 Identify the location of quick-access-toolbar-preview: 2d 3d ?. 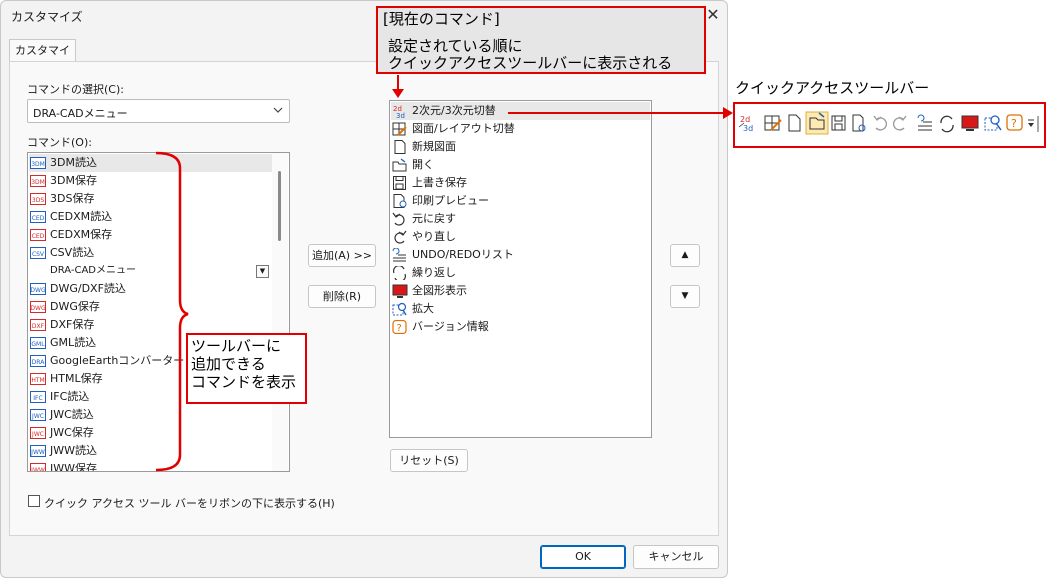
(889, 125).